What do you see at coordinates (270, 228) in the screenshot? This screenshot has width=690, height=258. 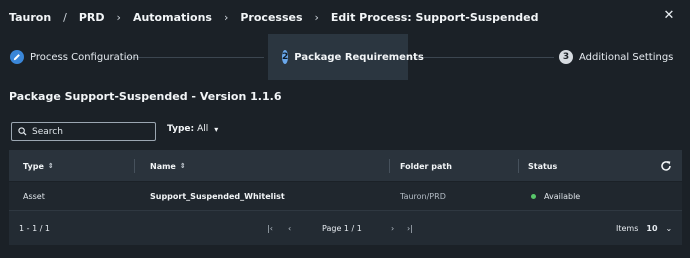 I see `first-page-icon: |‹` at bounding box center [270, 228].